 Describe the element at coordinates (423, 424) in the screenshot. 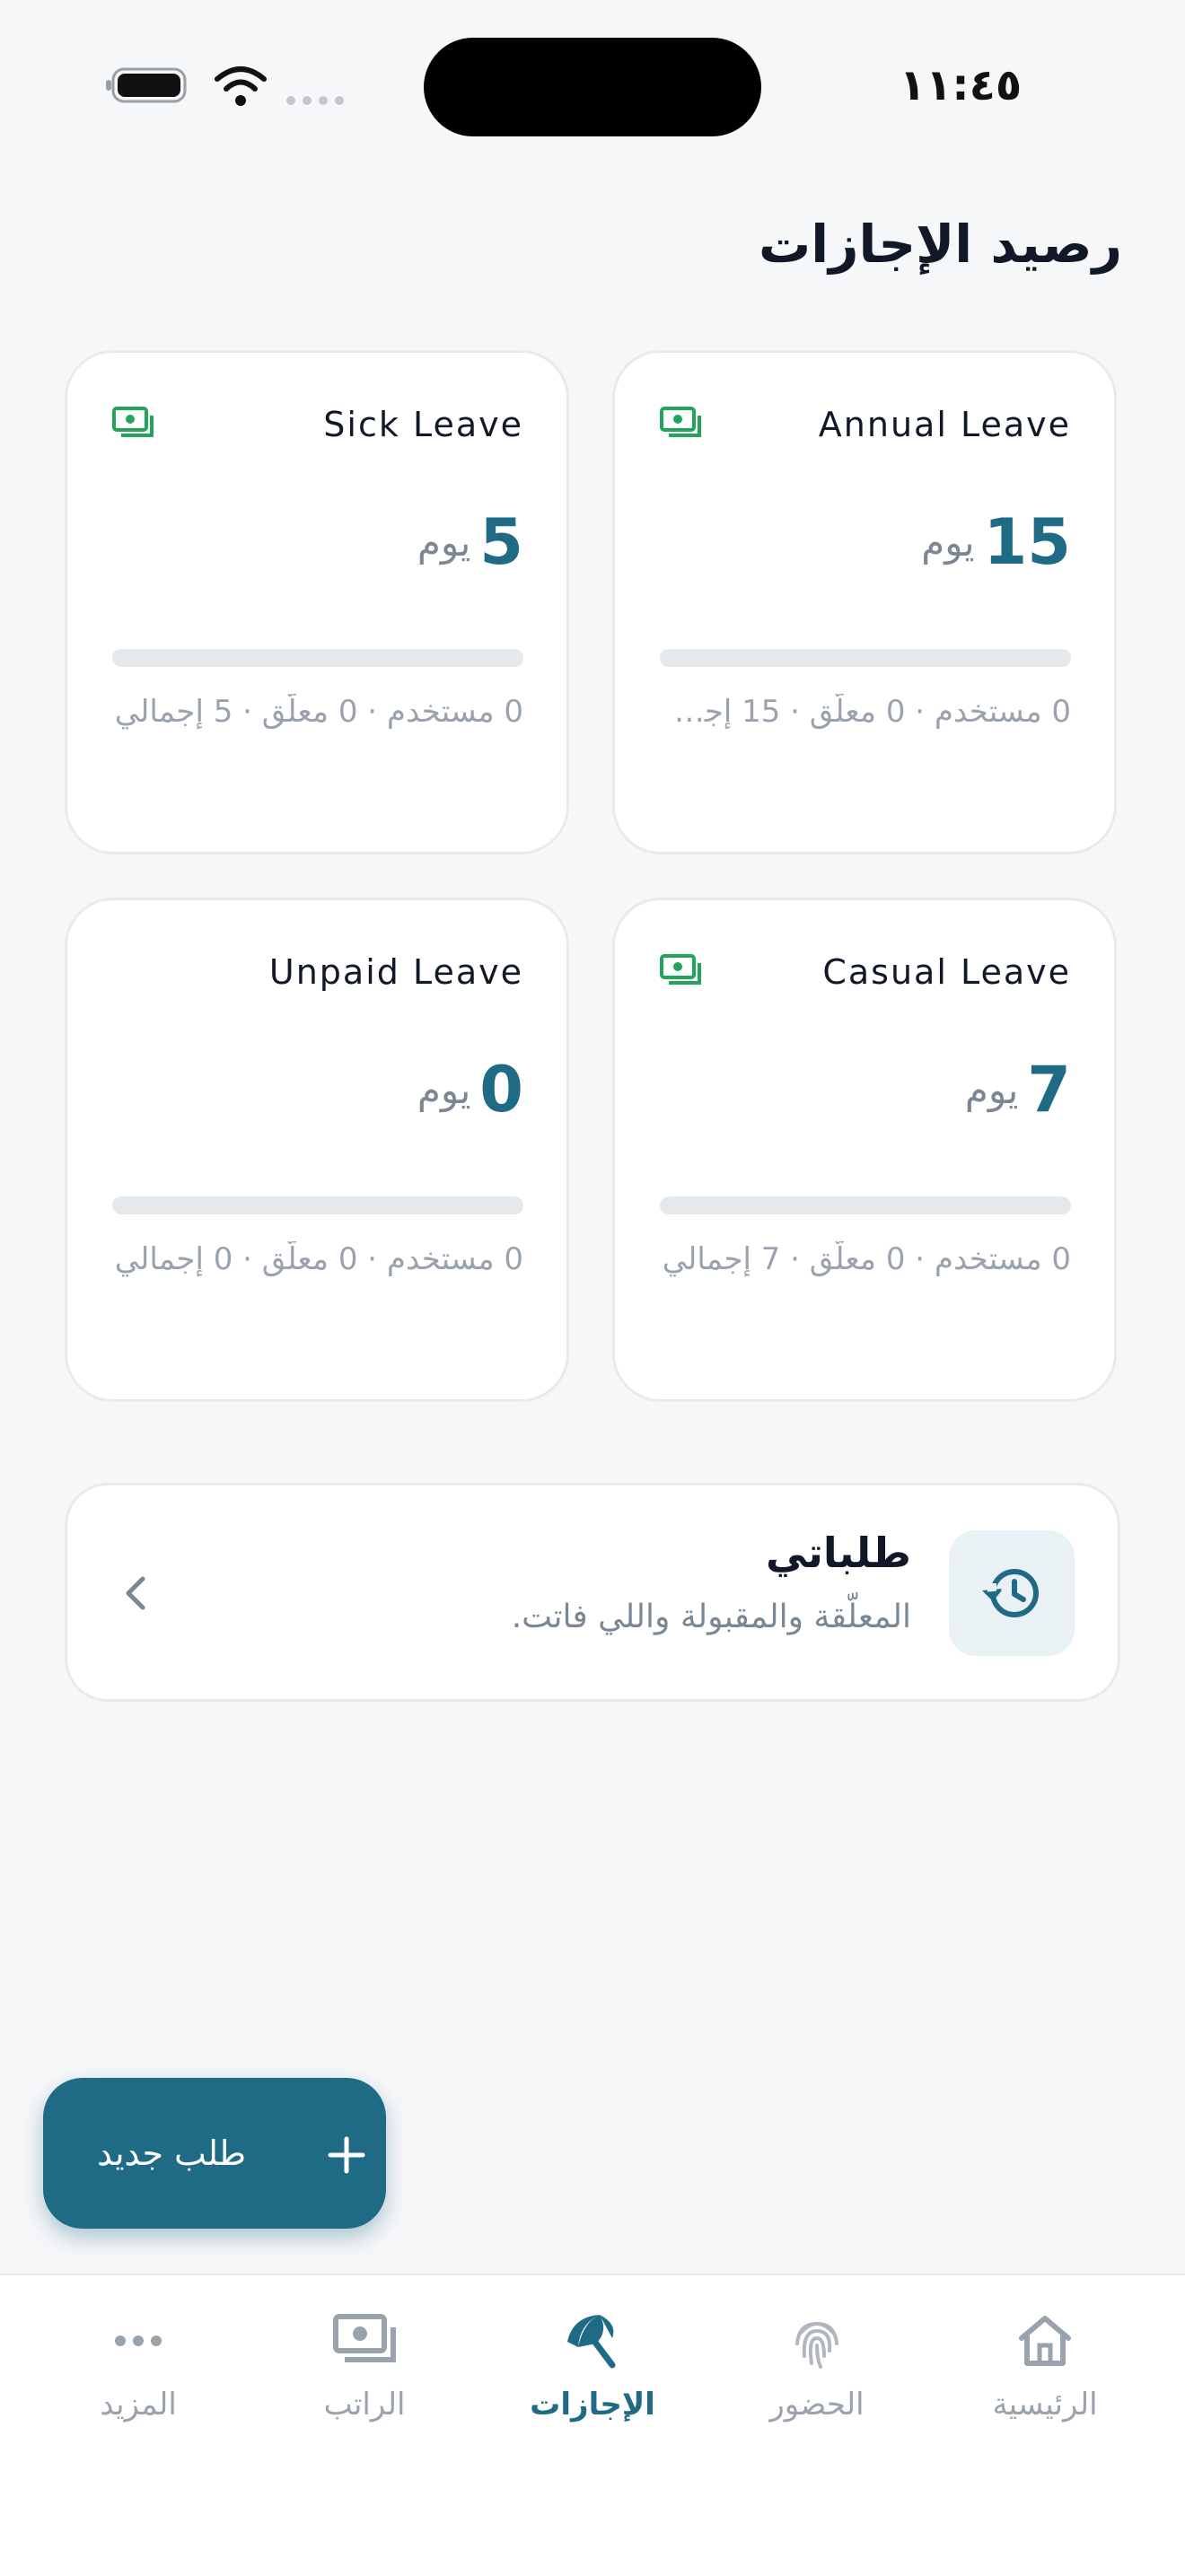

I see `leave-card-name: Sick Leave` at that location.